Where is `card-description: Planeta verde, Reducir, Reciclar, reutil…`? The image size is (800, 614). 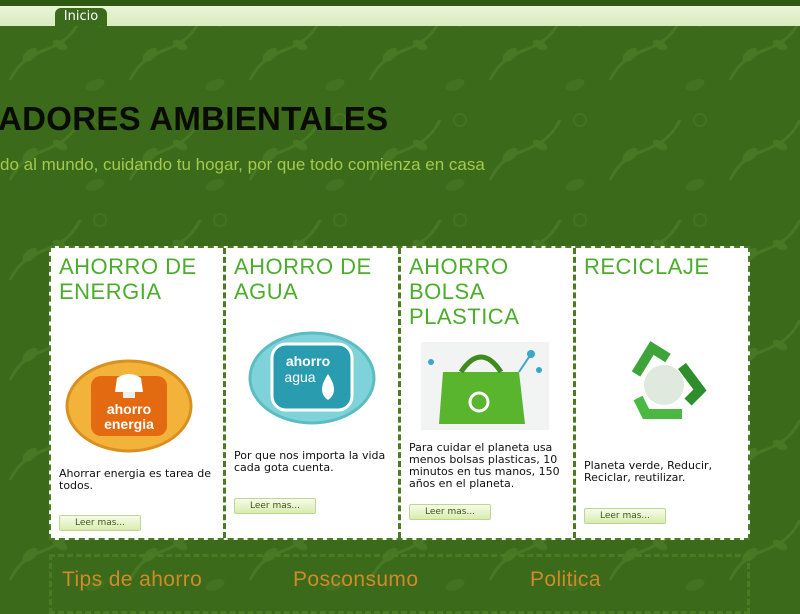 card-description: Planeta verde, Reducir, Reciclar, reutil… is located at coordinates (648, 471).